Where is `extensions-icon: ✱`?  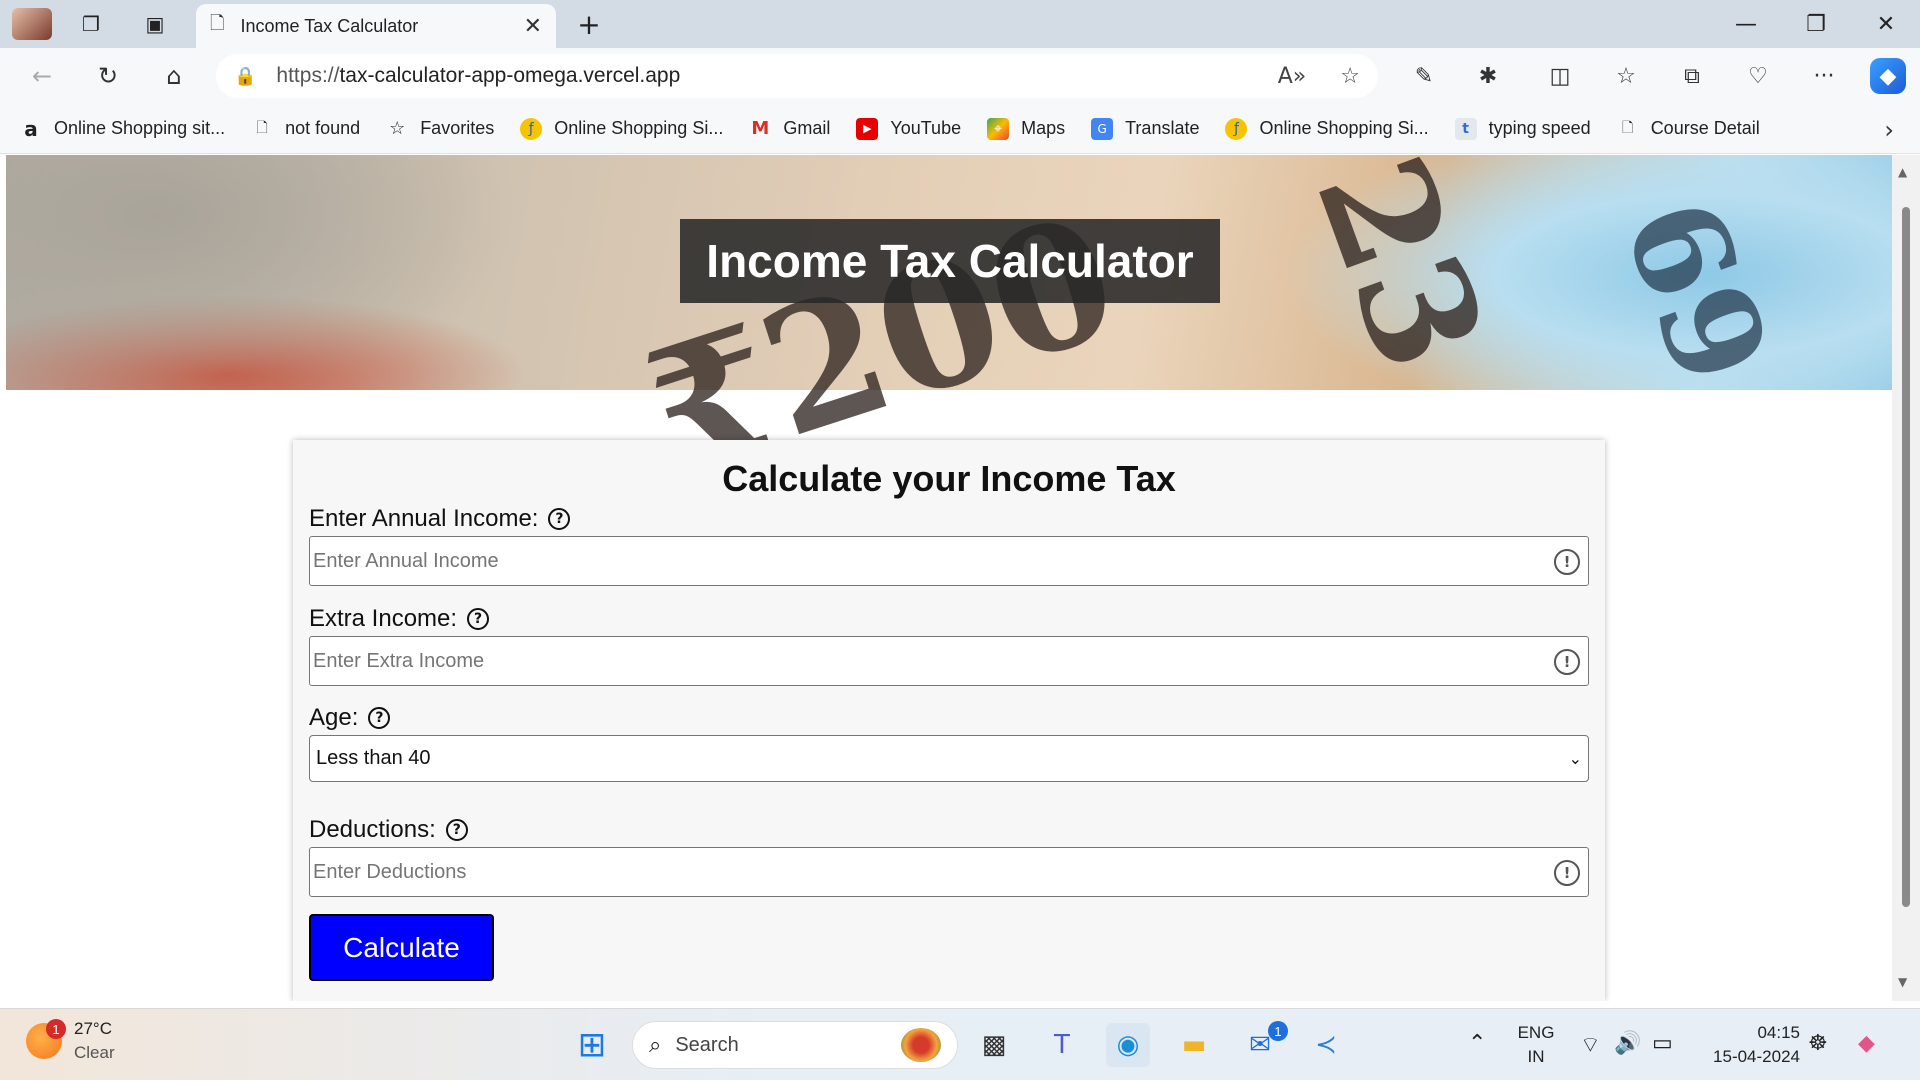 extensions-icon: ✱ is located at coordinates (1488, 76).